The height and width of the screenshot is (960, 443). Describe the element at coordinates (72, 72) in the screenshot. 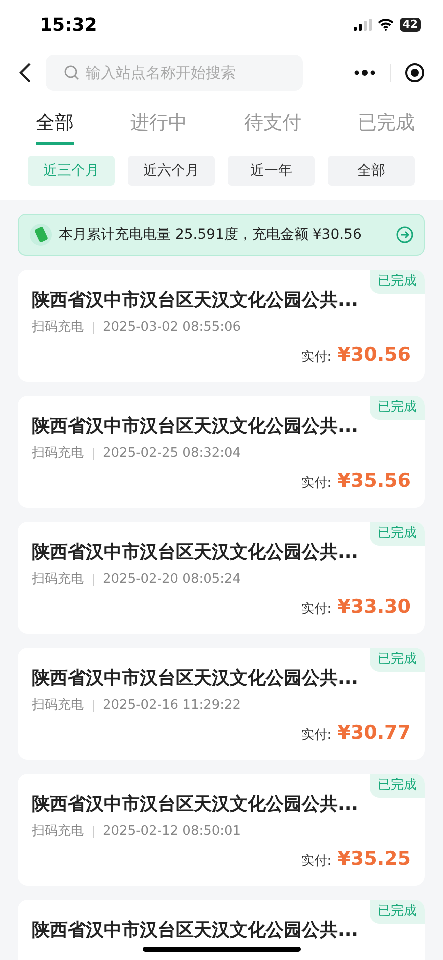

I see `search-icon` at that location.